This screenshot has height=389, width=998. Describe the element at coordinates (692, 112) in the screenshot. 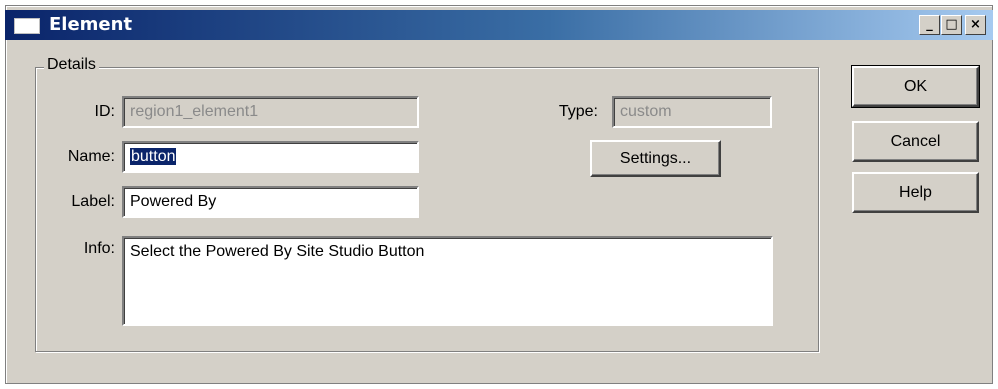

I see `type-field: custom` at that location.